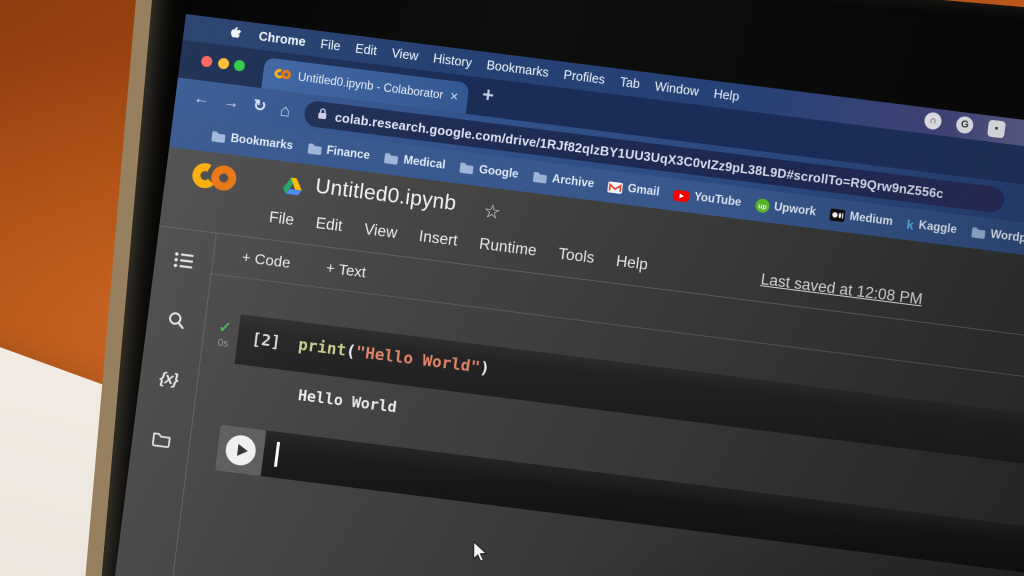 This screenshot has height=576, width=1024. I want to click on play-icon, so click(240, 450).